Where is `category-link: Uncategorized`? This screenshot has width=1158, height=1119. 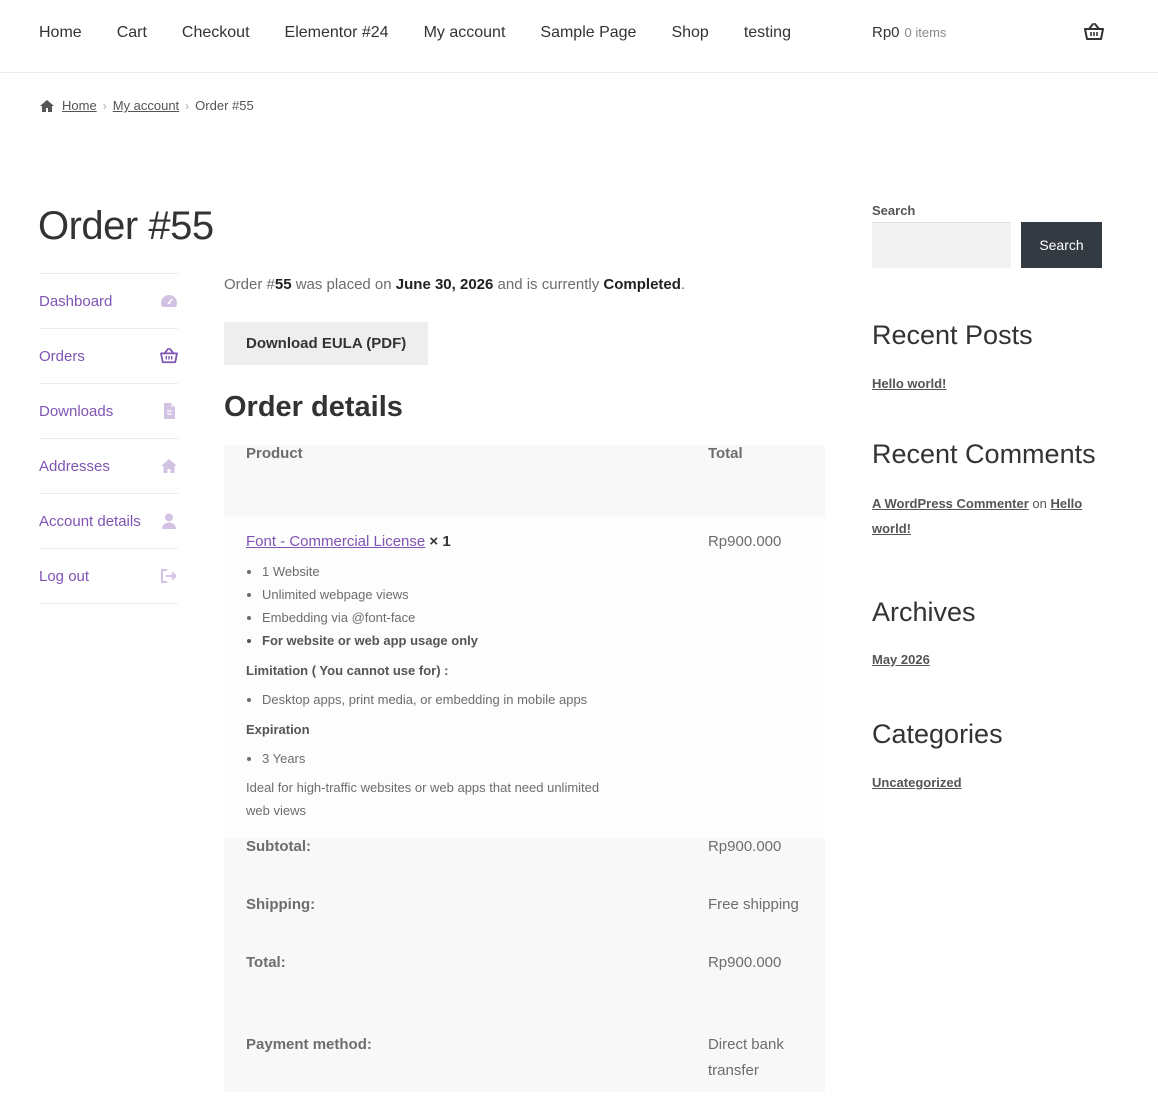
category-link: Uncategorized is located at coordinates (917, 782).